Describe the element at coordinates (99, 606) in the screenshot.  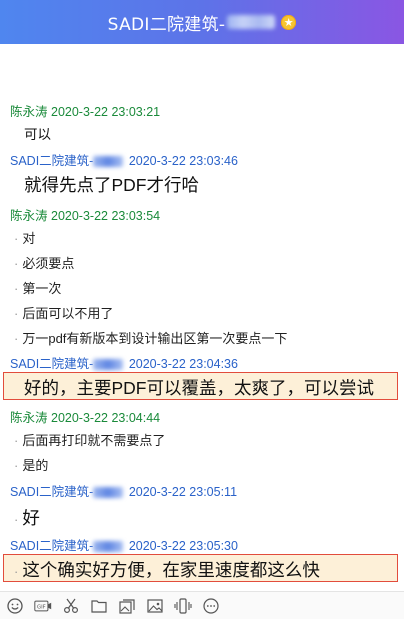
I see `folder-icon` at that location.